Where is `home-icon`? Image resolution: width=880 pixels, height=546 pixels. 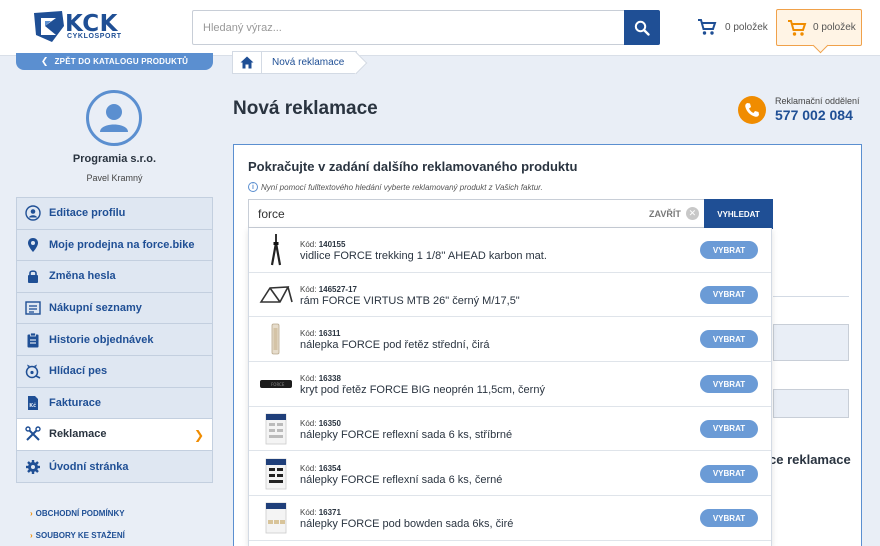 home-icon is located at coordinates (247, 62).